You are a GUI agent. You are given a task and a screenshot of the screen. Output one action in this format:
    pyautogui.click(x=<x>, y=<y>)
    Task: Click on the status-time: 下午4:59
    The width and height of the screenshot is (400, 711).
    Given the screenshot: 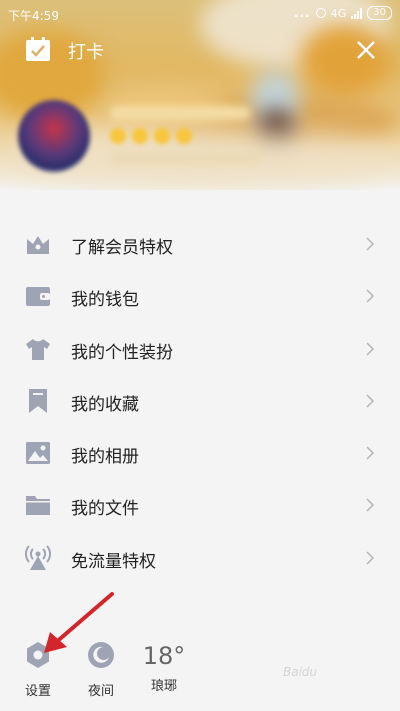 What is the action you would take?
    pyautogui.click(x=33, y=16)
    